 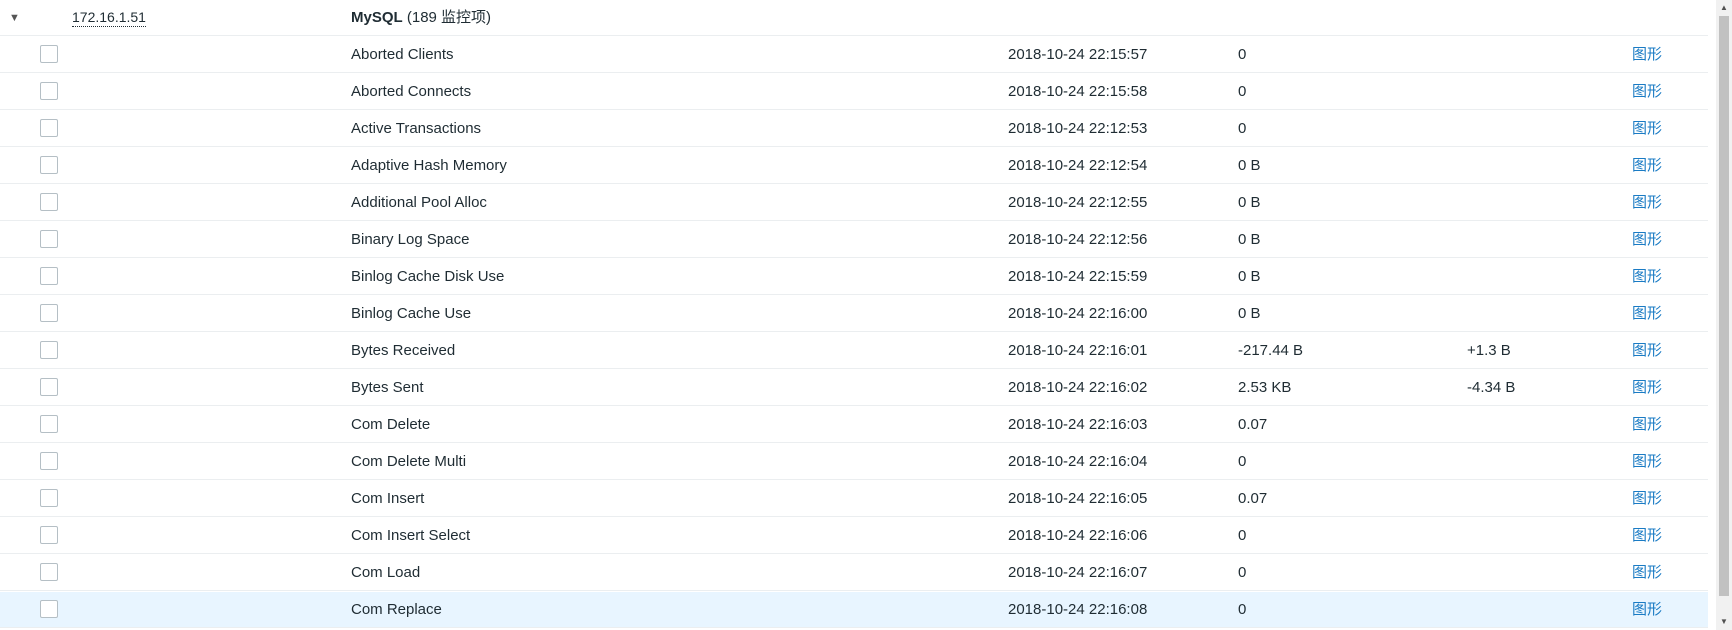 I want to click on host-link: 172.16.1.51, so click(x=109, y=17).